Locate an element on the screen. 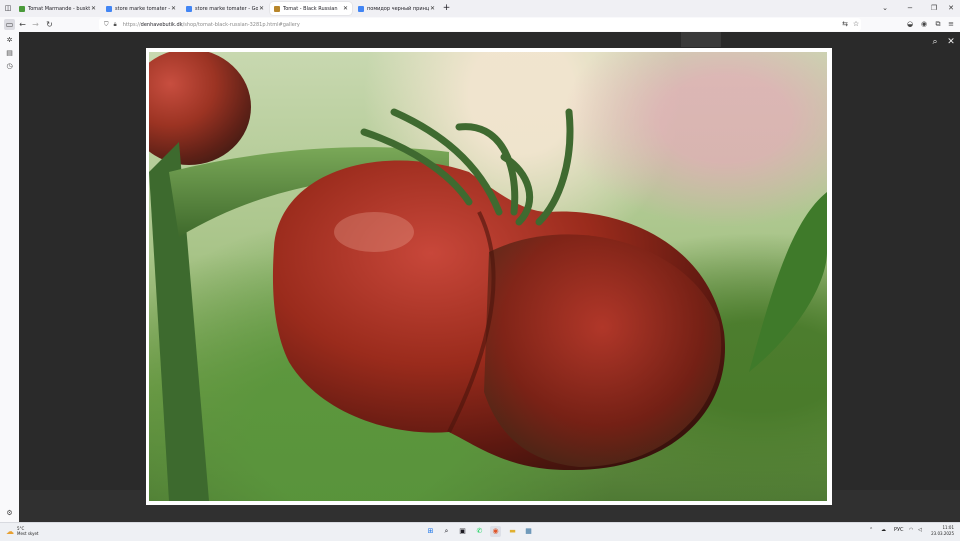 The image size is (960, 541). translate-icon: ⇆ is located at coordinates (845, 24).